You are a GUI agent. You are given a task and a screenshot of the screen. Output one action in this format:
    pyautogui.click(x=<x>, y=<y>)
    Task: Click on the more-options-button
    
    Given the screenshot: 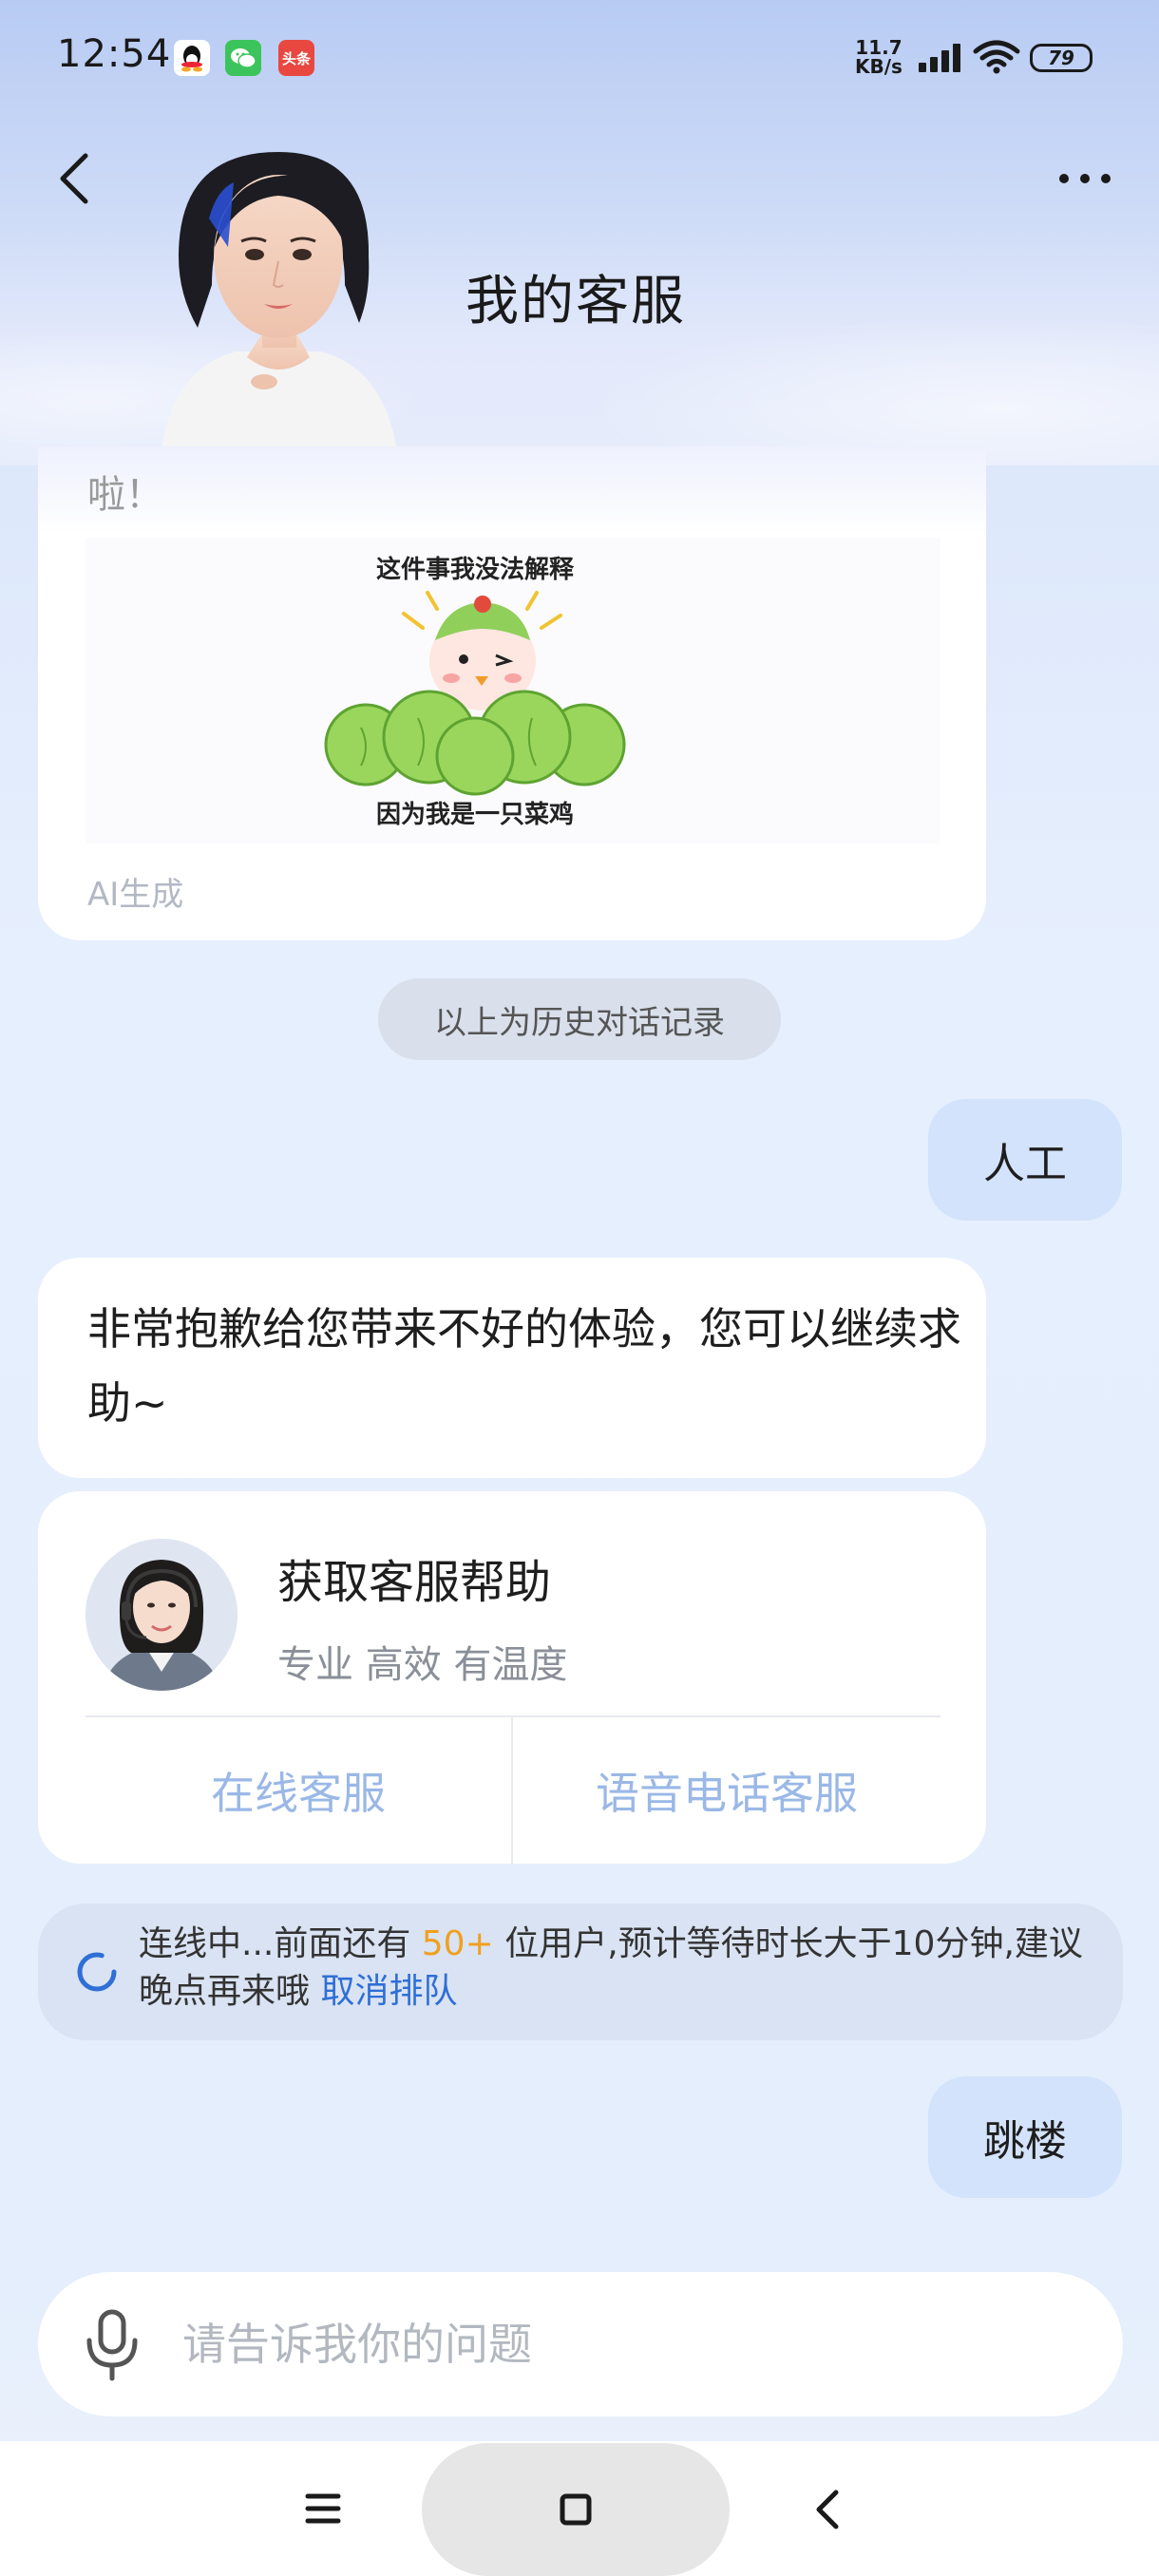 What is the action you would take?
    pyautogui.click(x=1084, y=178)
    